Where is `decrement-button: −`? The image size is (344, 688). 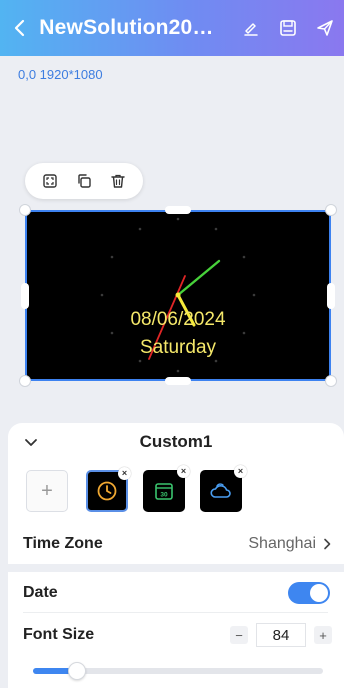
decrement-button: − is located at coordinates (239, 635).